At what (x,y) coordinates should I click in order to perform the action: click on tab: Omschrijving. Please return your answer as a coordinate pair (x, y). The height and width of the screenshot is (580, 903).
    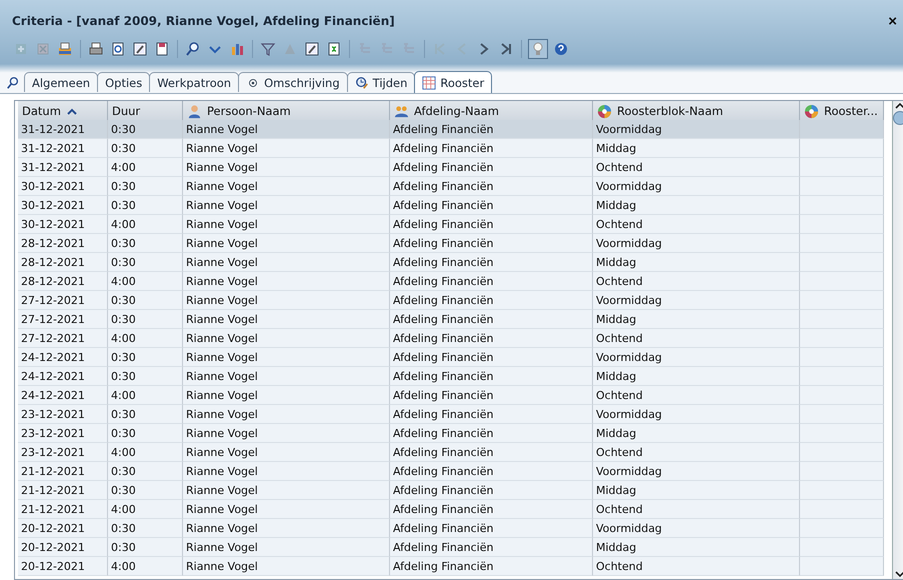
    Looking at the image, I should click on (293, 82).